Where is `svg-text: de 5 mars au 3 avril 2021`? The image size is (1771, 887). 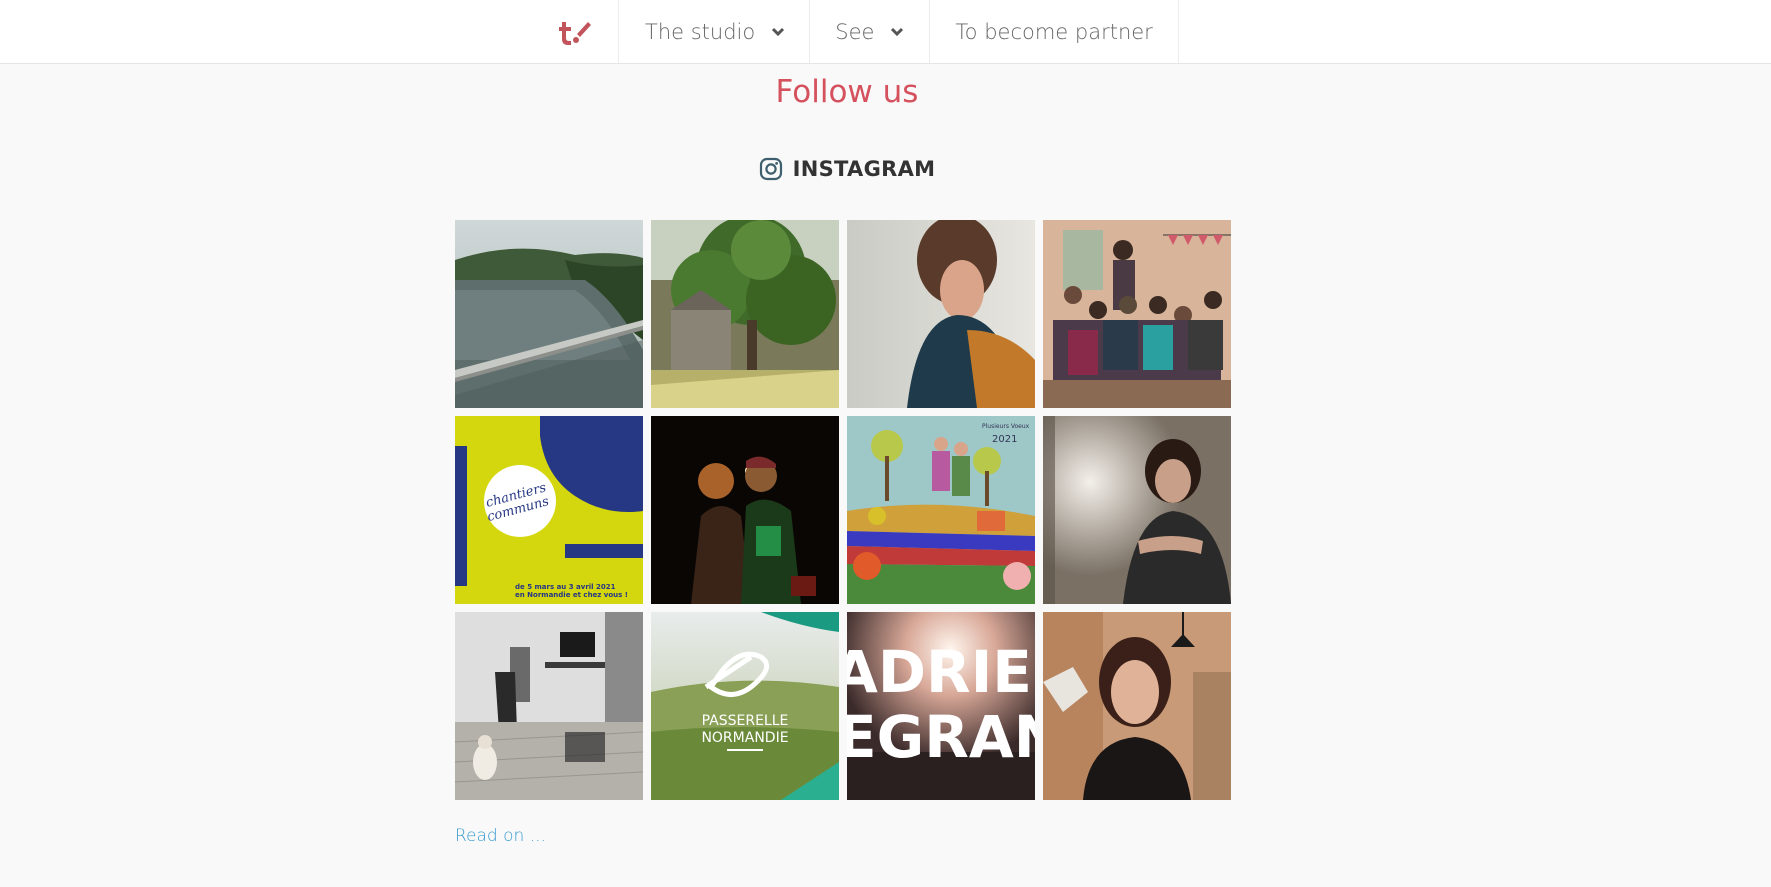 svg-text: de 5 mars au 3 avril 2021 is located at coordinates (565, 587).